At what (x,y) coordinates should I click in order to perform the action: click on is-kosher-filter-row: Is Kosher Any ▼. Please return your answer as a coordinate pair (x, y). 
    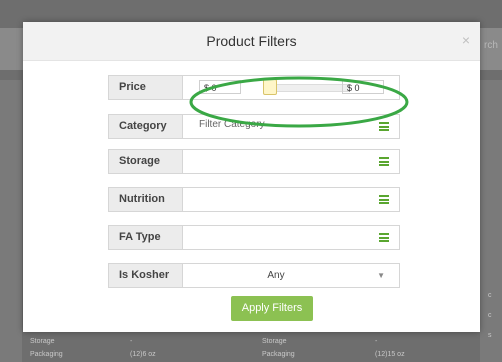
    Looking at the image, I should click on (254, 275).